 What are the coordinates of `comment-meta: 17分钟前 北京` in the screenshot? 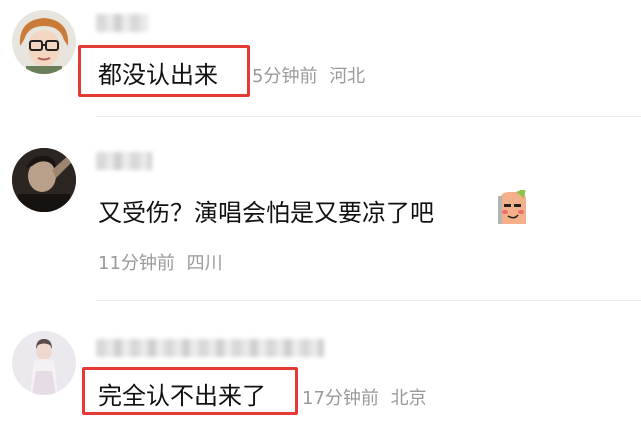 It's located at (364, 397).